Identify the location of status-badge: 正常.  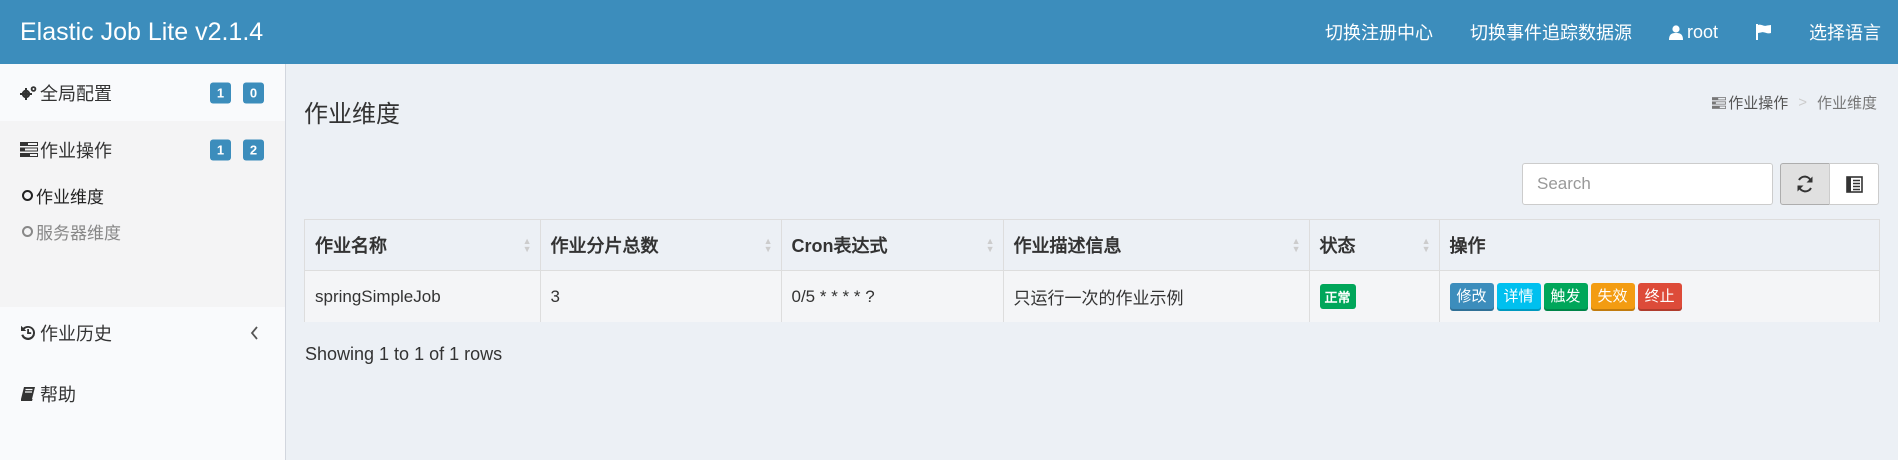
(1337, 296).